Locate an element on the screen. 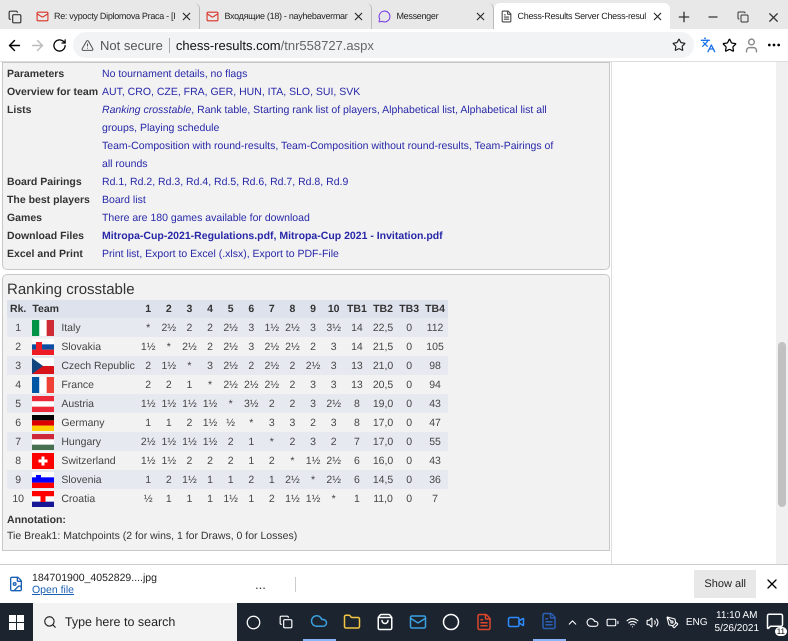 This screenshot has height=641, width=788. reload-icon is located at coordinates (59, 45).